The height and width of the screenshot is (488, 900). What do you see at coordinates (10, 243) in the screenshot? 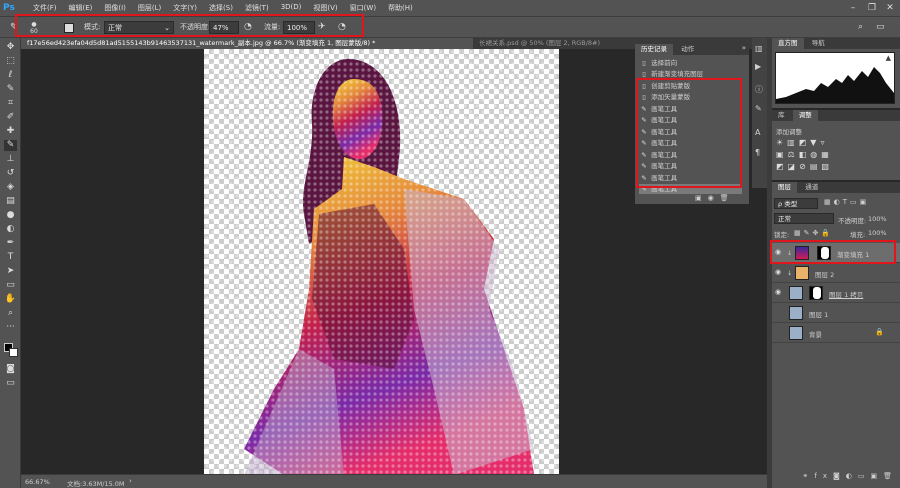
I see `pen-tool-icon: ✒` at bounding box center [10, 243].